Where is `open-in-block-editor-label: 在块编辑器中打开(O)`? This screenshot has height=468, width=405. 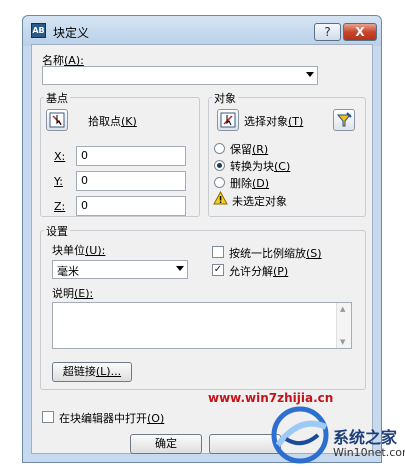 open-in-block-editor-label: 在块编辑器中打开(O) is located at coordinates (112, 418).